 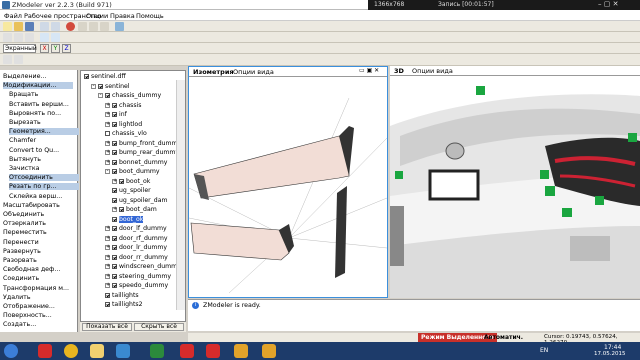 I want to click on tree-node: - sentinel, so click(x=110, y=86).